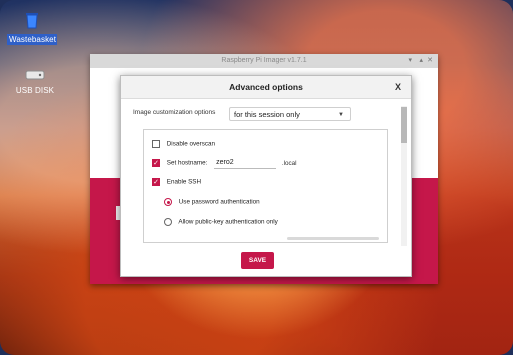 The image size is (513, 355). What do you see at coordinates (341, 115) in the screenshot?
I see `dropdown-caret-icon: ▼` at bounding box center [341, 115].